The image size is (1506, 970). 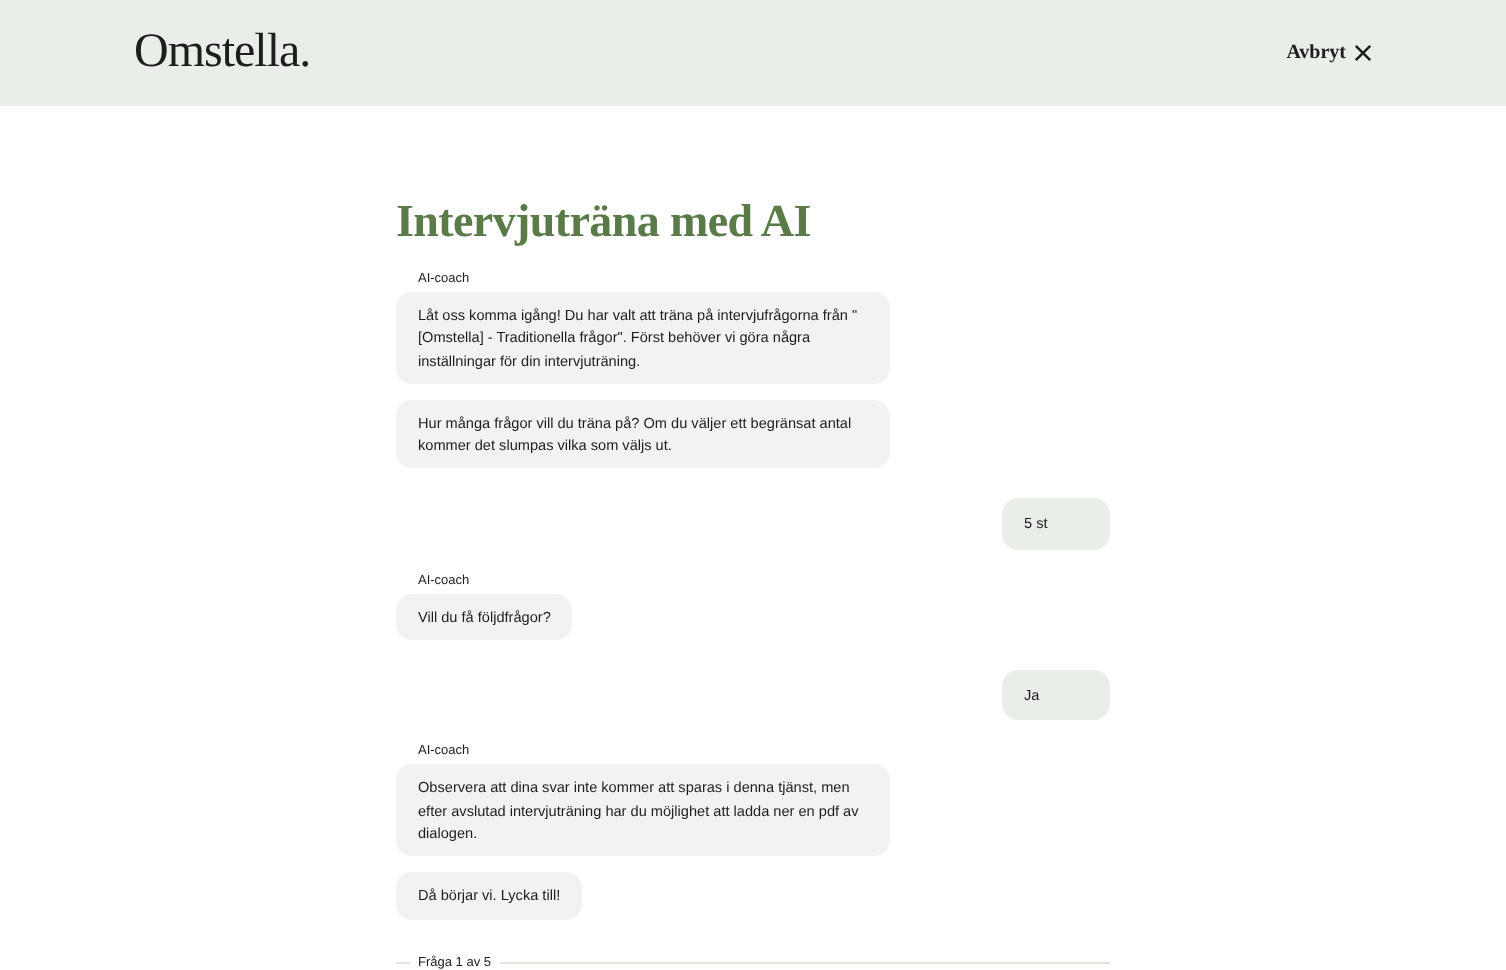 I want to click on page-title: Intervjuträna med AI, so click(x=604, y=222).